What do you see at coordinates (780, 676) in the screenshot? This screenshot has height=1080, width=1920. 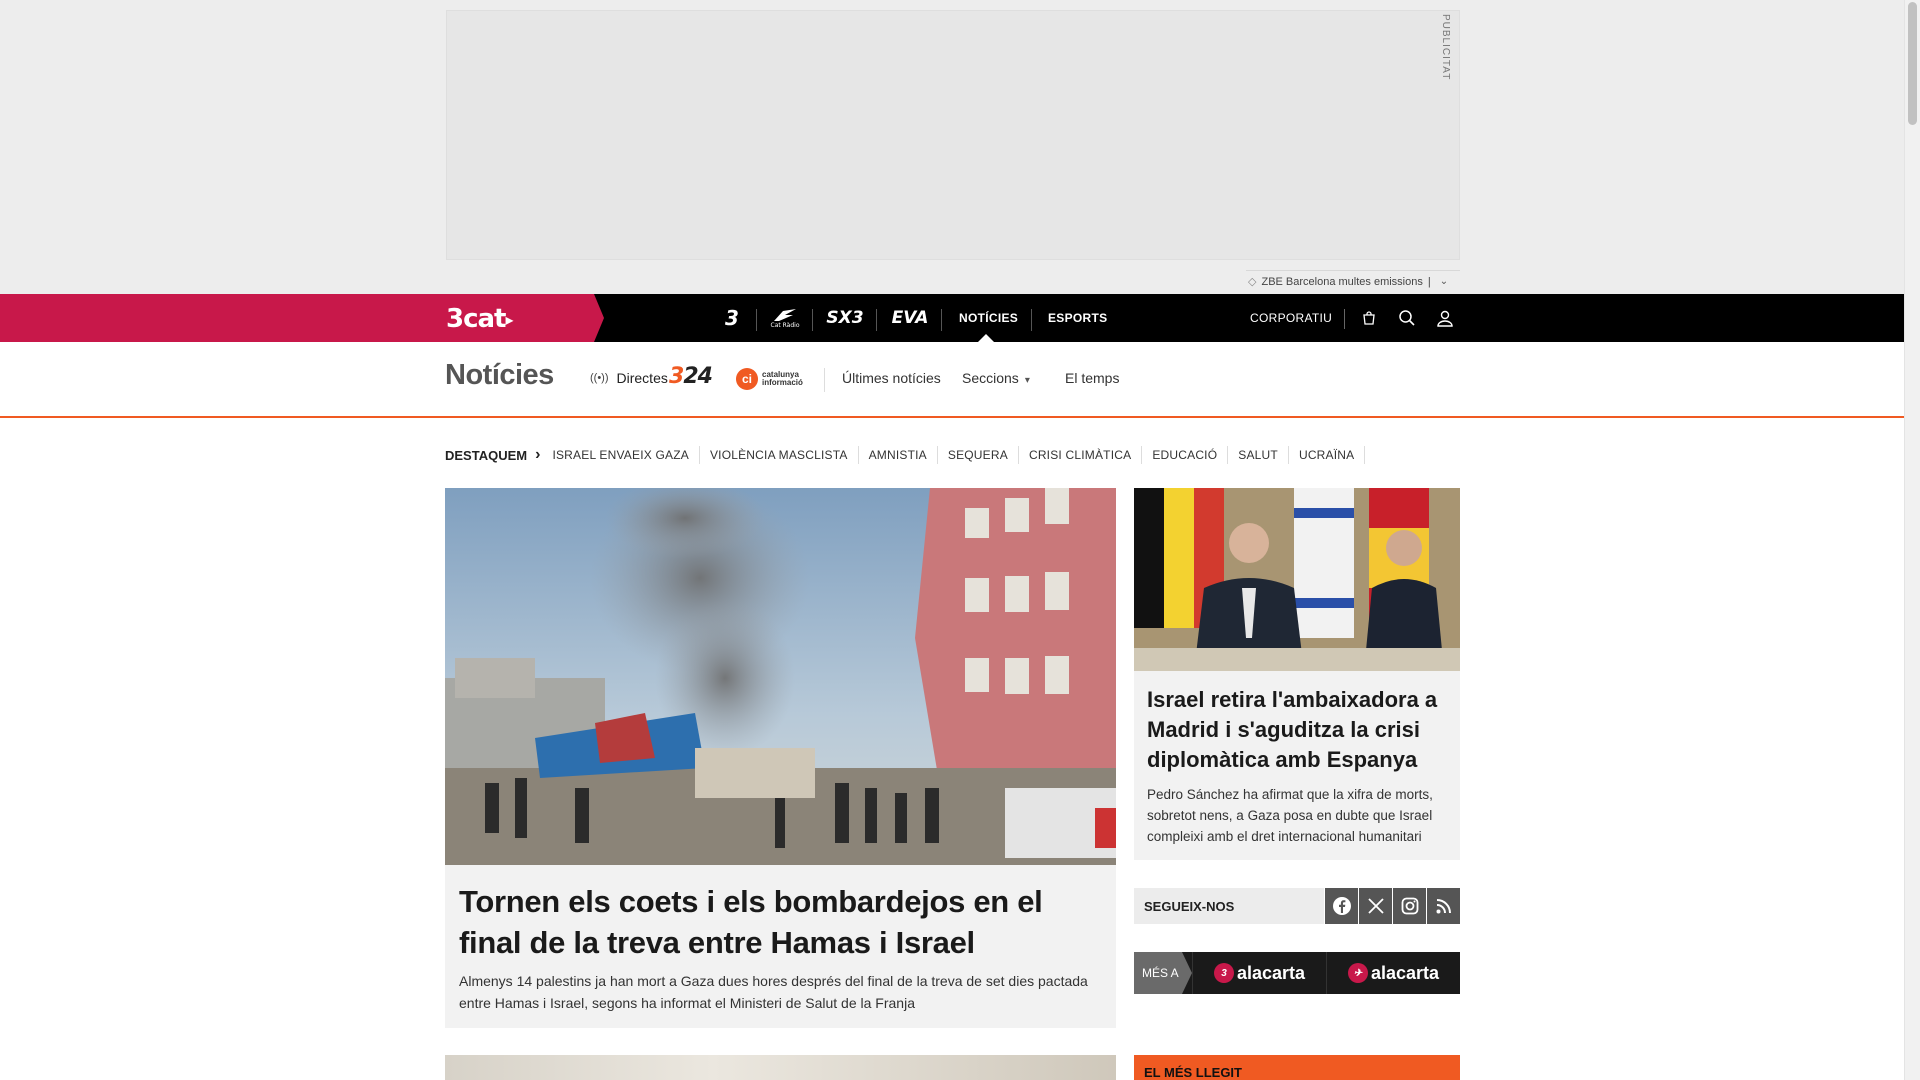 I see `main-article-image` at bounding box center [780, 676].